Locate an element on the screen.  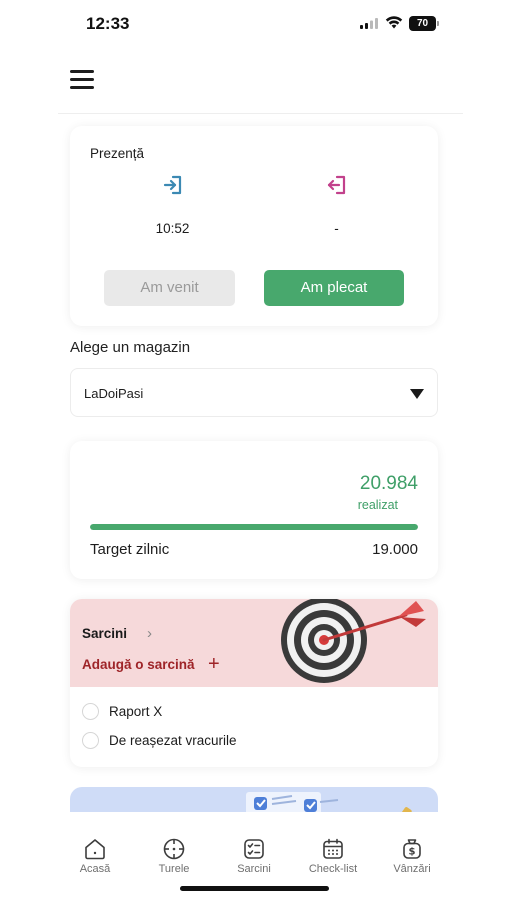
chevron-right-icon: › is located at coordinates (149, 633).